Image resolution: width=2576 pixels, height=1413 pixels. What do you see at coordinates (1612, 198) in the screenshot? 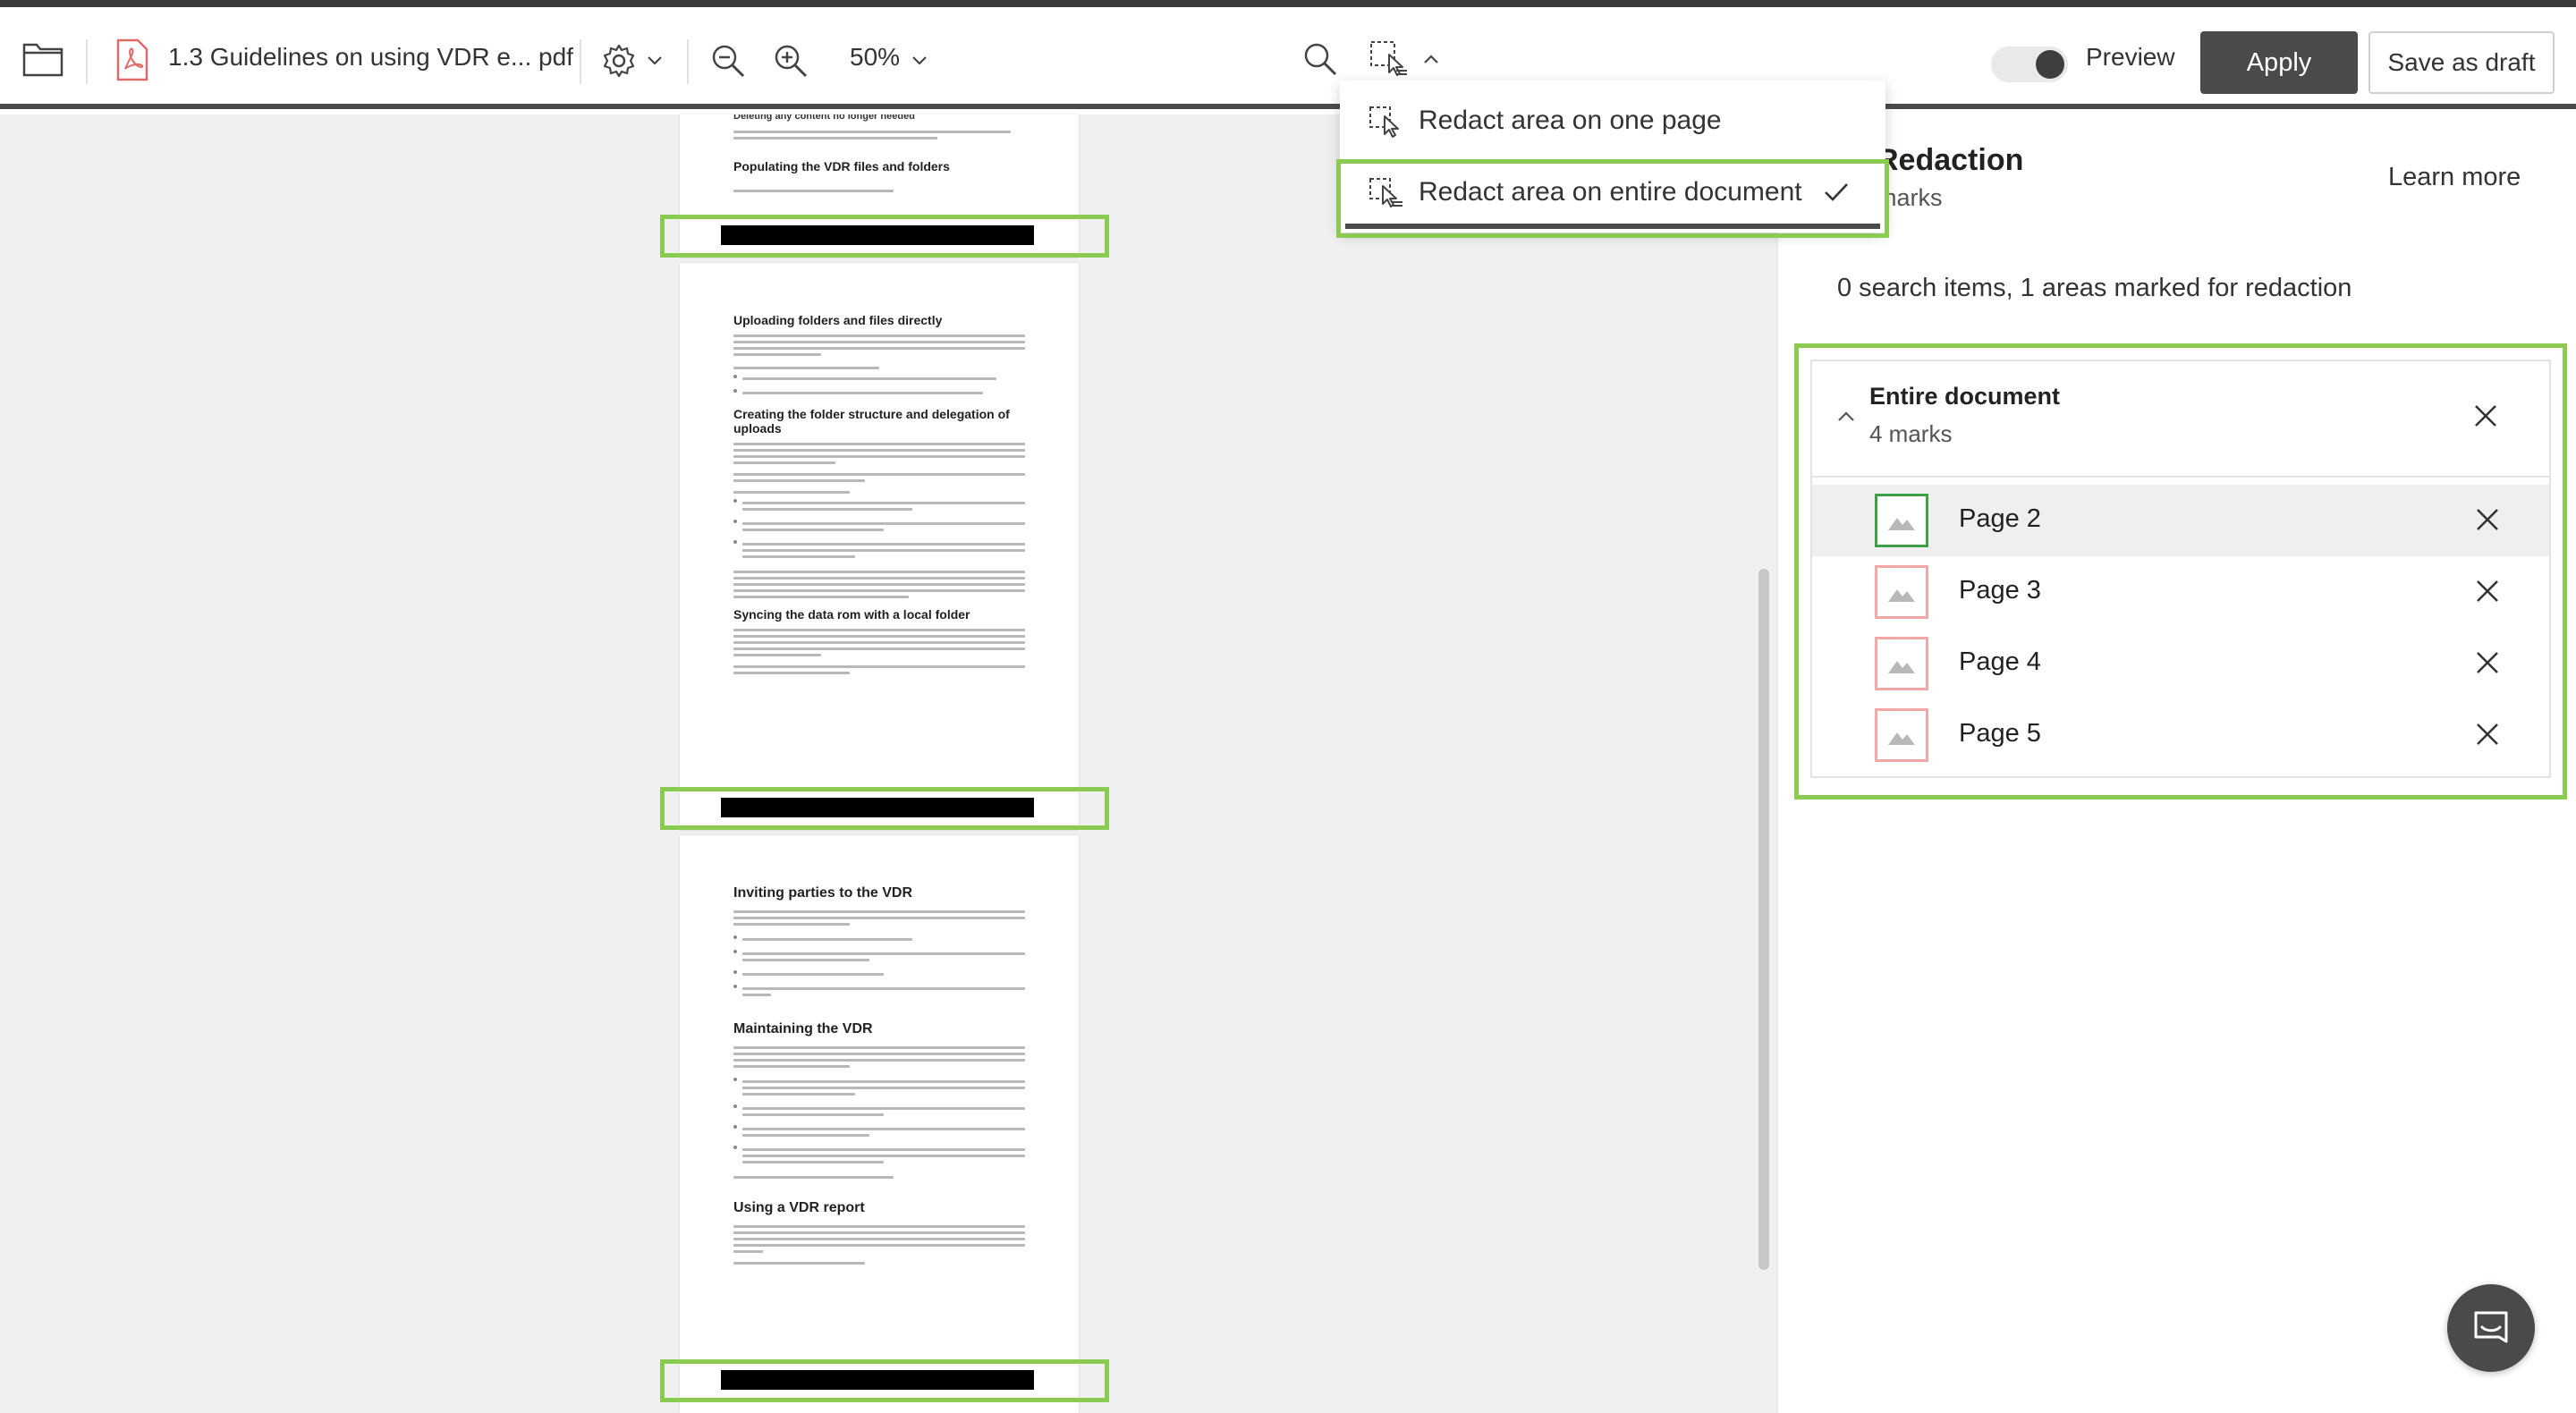
I see `menu-item-highlight` at bounding box center [1612, 198].